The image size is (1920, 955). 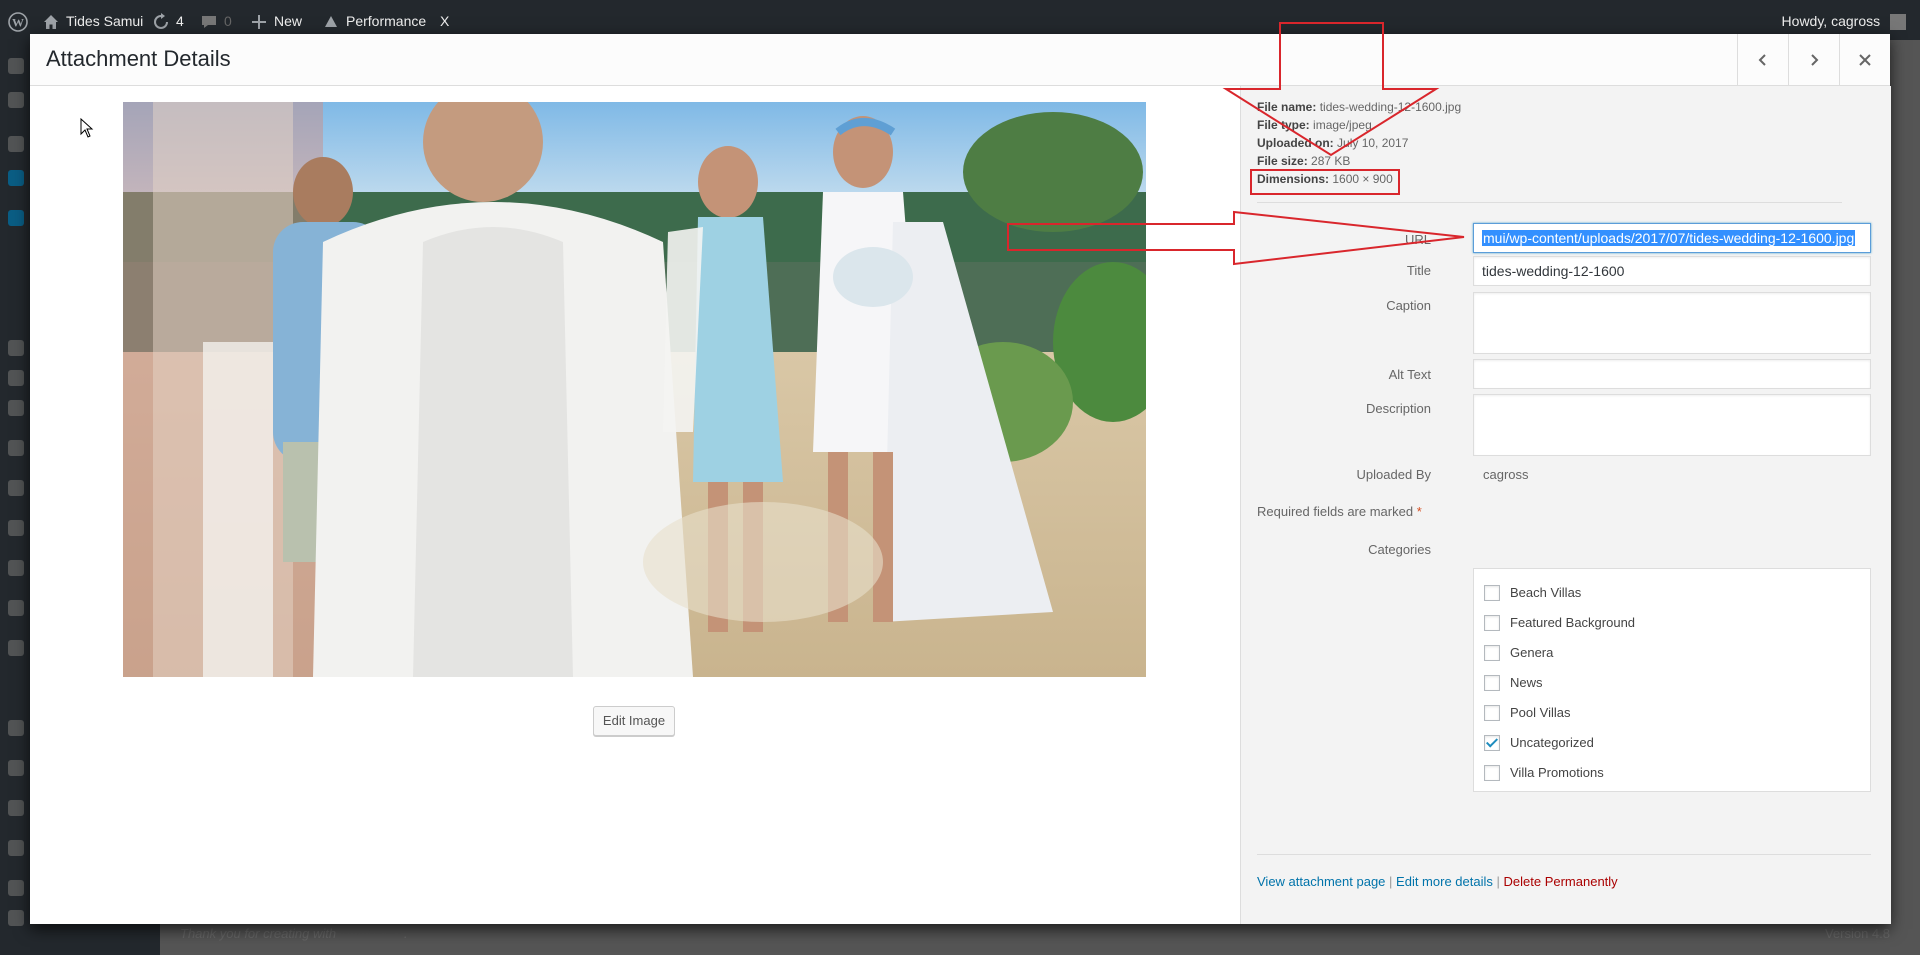 What do you see at coordinates (1236, 238) in the screenshot?
I see `right-arrow-annotation` at bounding box center [1236, 238].